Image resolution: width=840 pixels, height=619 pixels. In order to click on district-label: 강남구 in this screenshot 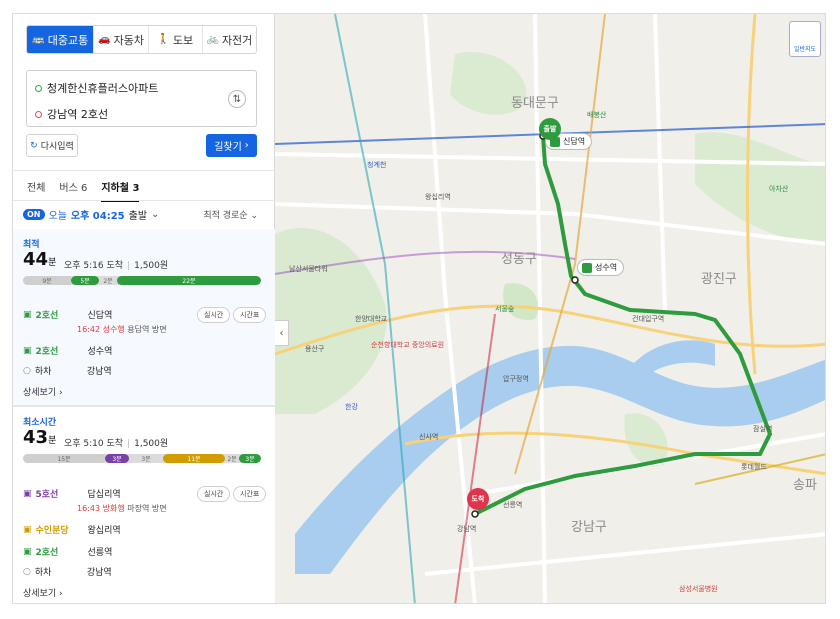, I will do `click(589, 527)`.